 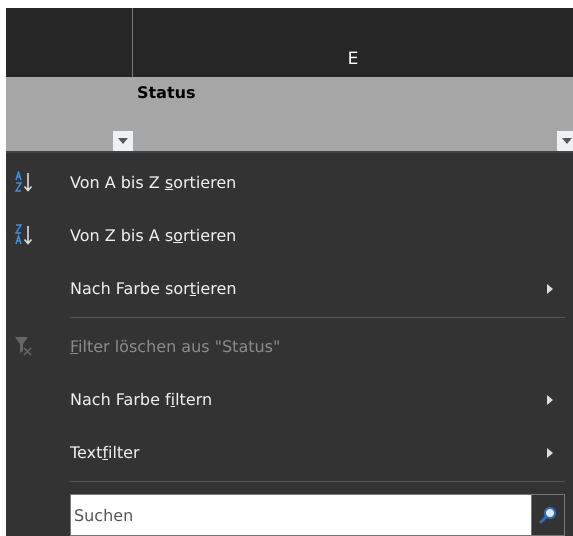 What do you see at coordinates (300, 515) in the screenshot?
I see `search-field: Suchen` at bounding box center [300, 515].